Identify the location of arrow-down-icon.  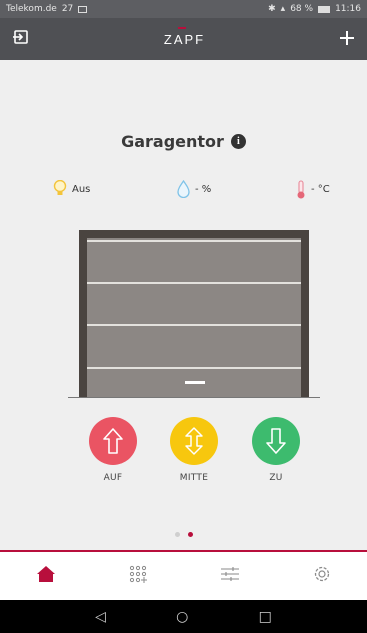
(276, 441).